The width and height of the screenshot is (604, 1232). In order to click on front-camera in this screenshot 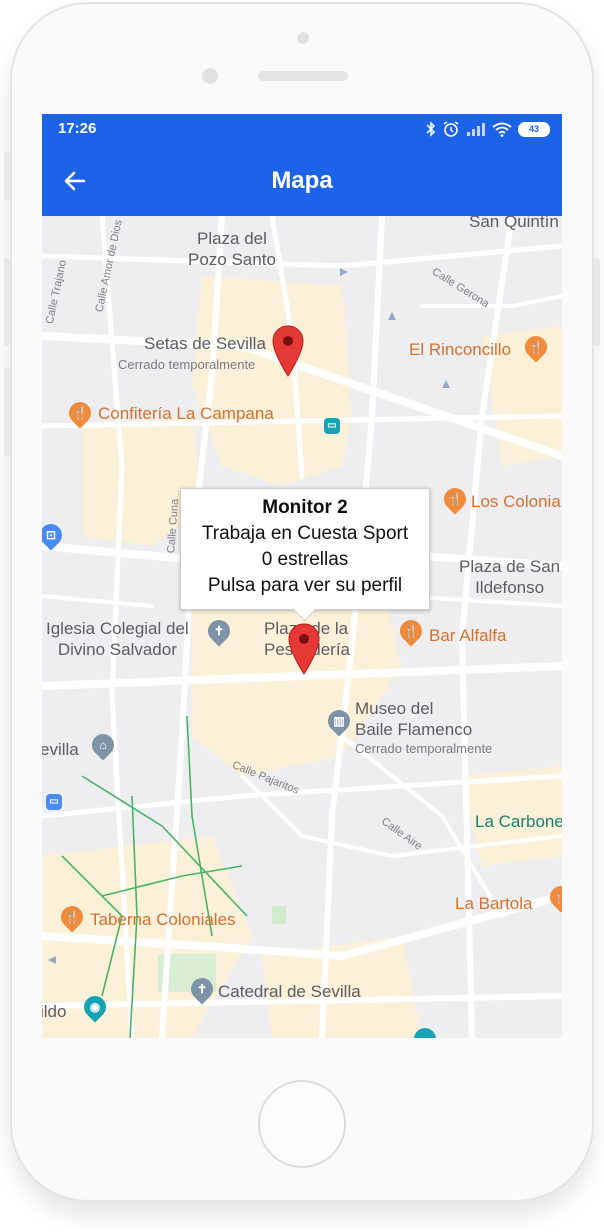, I will do `click(303, 38)`.